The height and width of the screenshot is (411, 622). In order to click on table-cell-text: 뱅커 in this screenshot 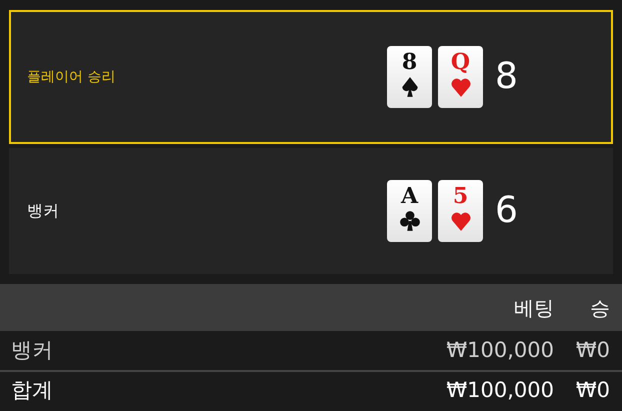, I will do `click(32, 350)`.